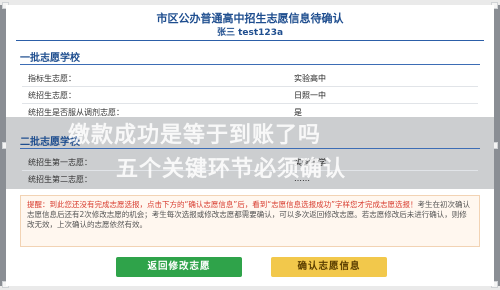  What do you see at coordinates (60, 179) in the screenshot?
I see `row-label: 统招生第二志愿：` at bounding box center [60, 179].